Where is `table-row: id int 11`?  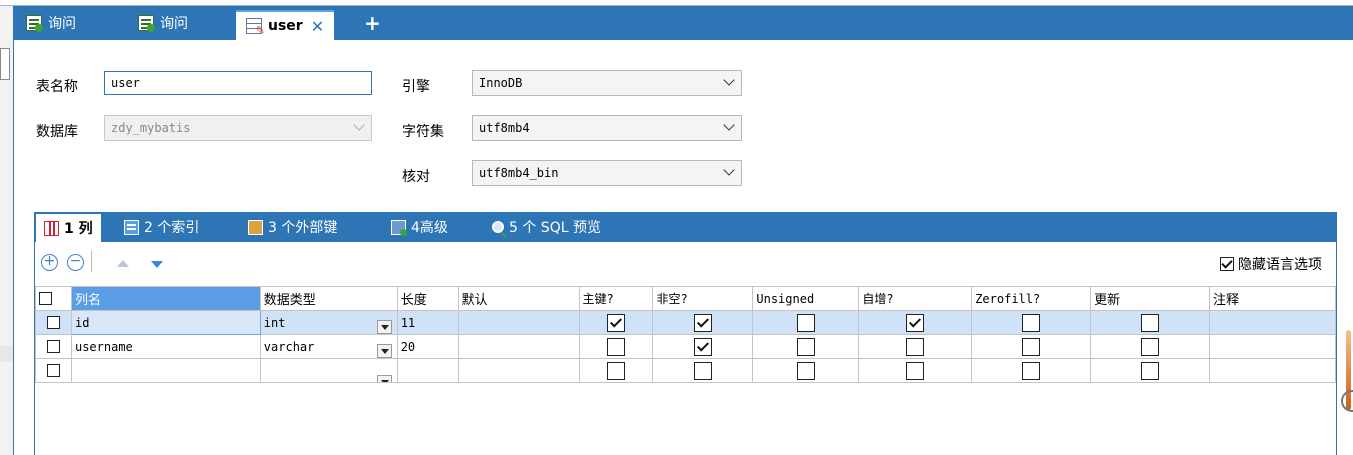 table-row: id int 11 is located at coordinates (685, 322).